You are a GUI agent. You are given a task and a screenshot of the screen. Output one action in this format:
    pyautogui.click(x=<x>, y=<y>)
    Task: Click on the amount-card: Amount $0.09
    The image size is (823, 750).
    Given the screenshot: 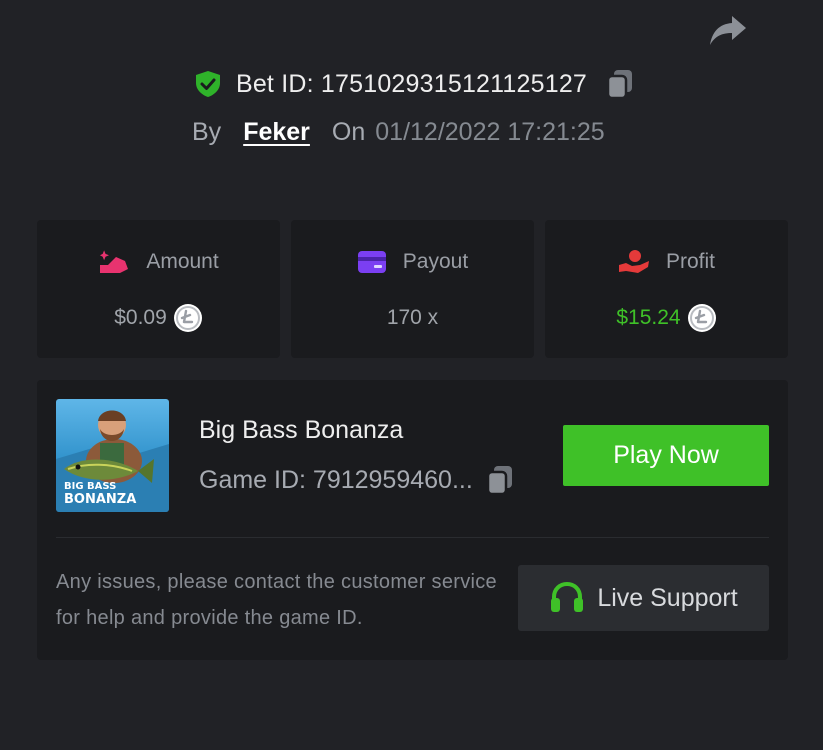 What is the action you would take?
    pyautogui.click(x=158, y=289)
    